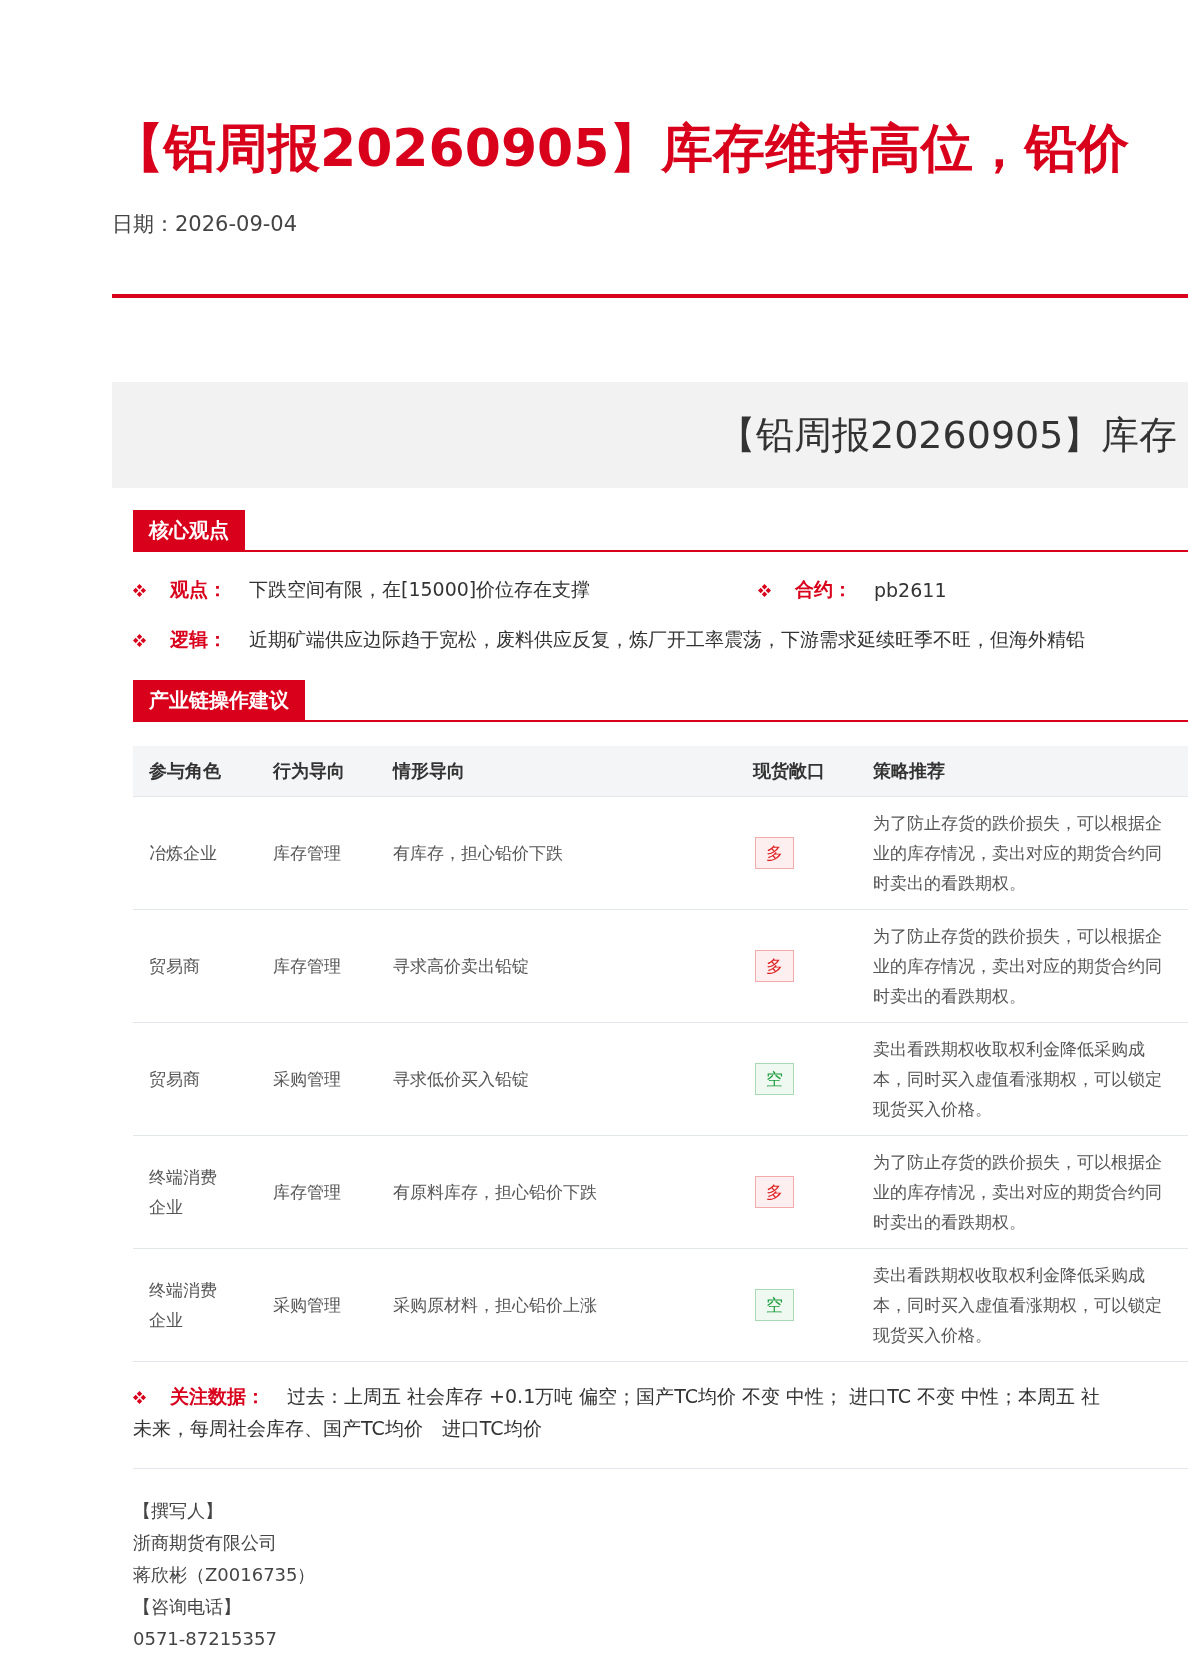  Describe the element at coordinates (217, 1396) in the screenshot. I see `focus-label: 关注数据：` at that location.